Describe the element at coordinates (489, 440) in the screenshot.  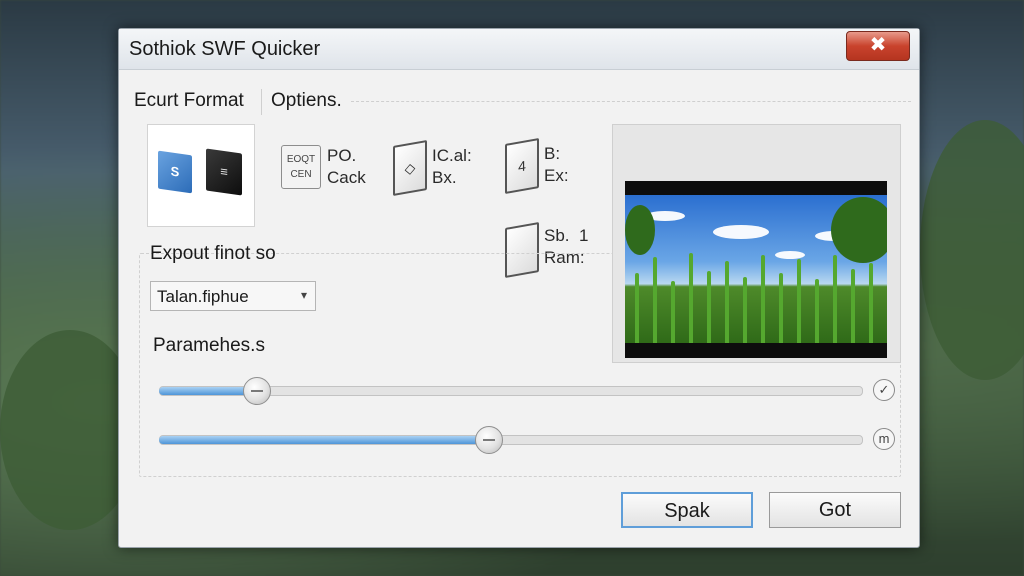
I see `parameter-slider-2-knob` at that location.